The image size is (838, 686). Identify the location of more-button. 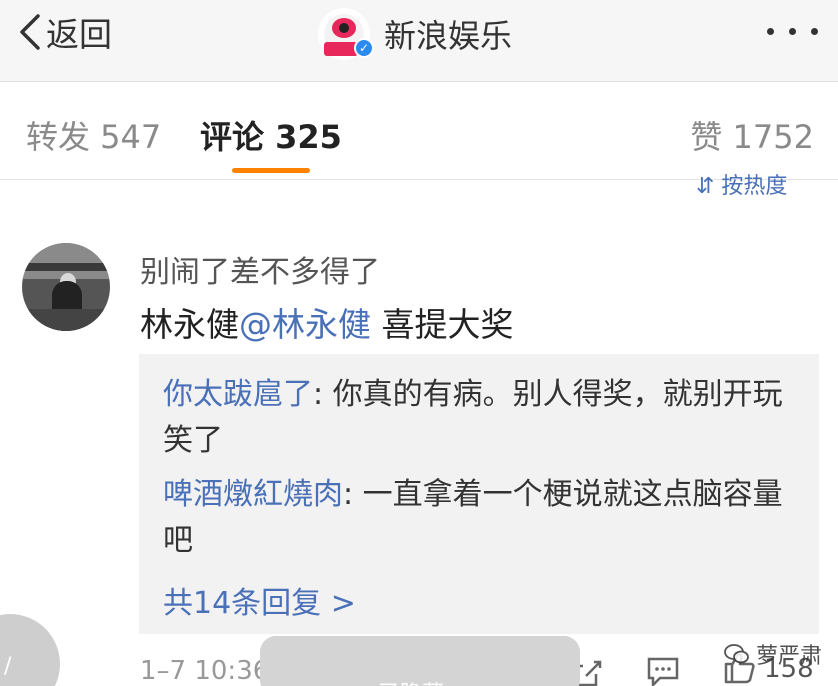
(793, 32).